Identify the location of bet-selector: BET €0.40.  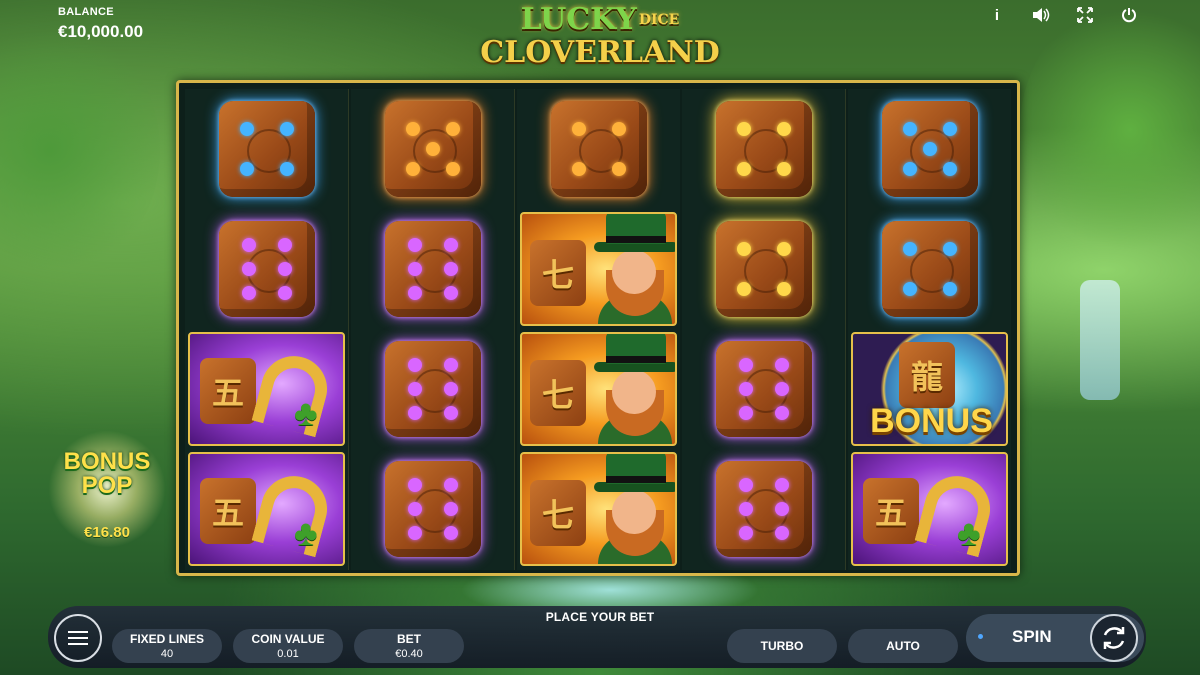
(409, 646).